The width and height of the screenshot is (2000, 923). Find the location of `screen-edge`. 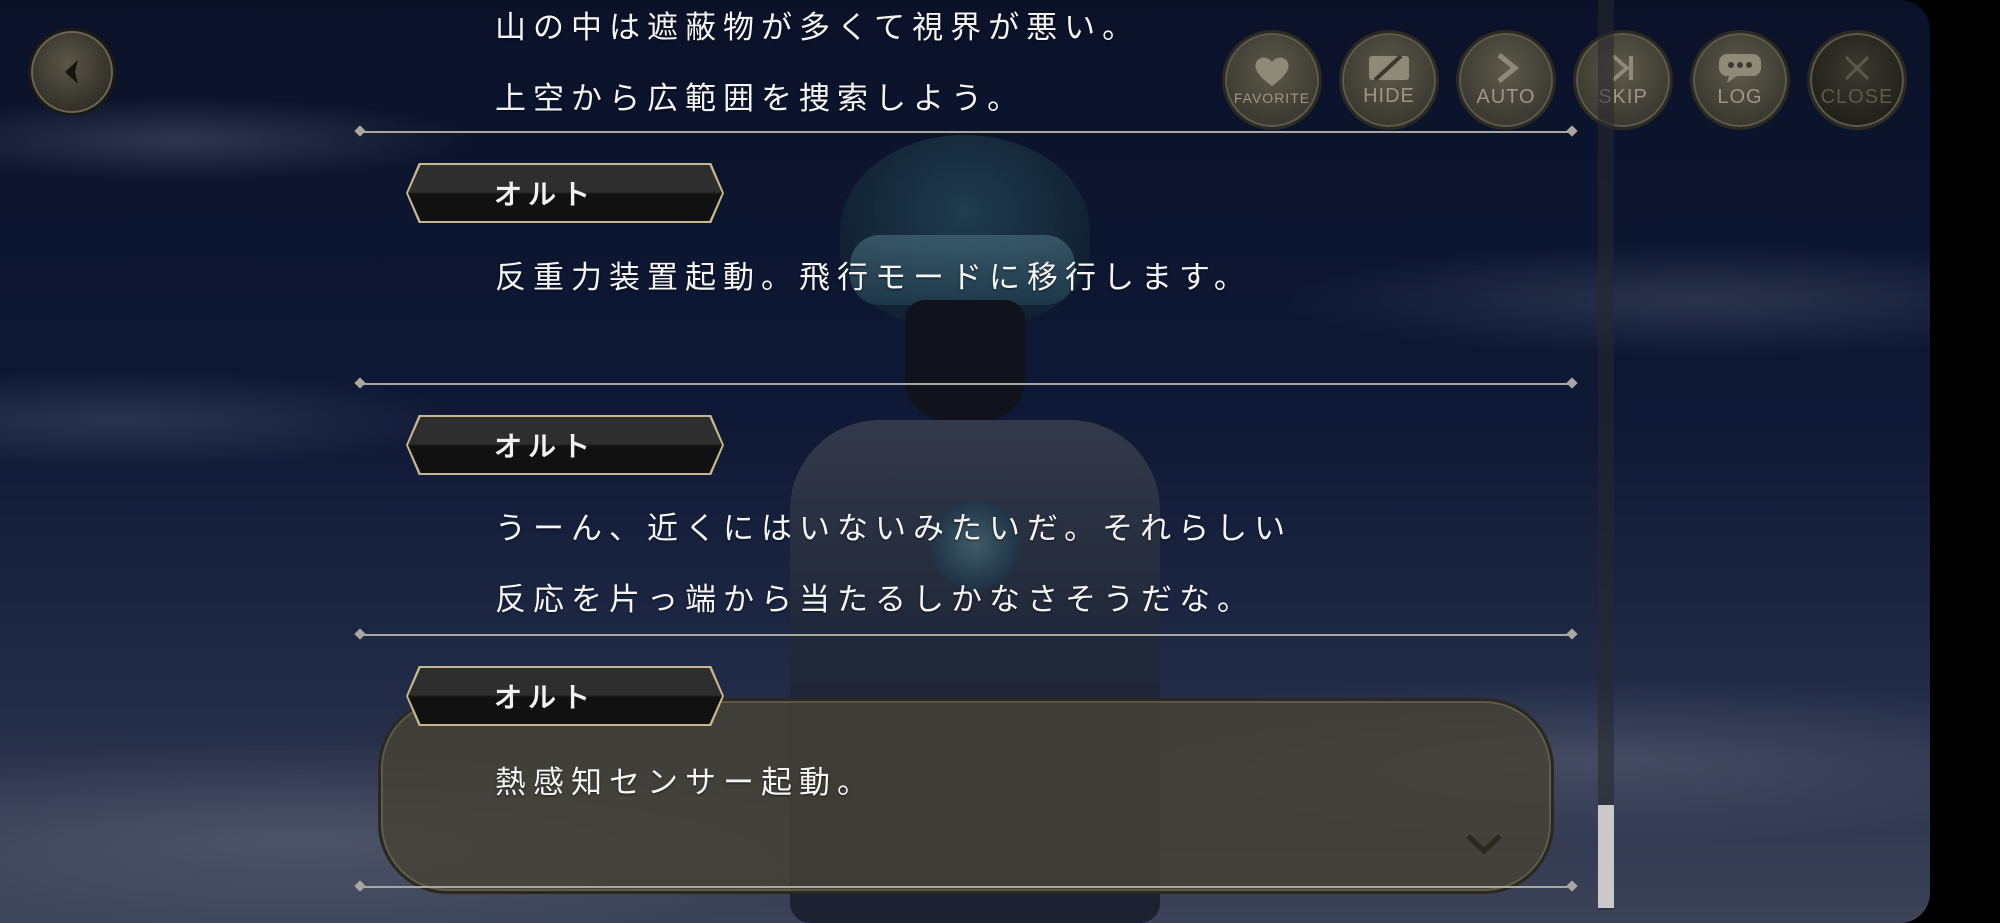

screen-edge is located at coordinates (1965, 461).